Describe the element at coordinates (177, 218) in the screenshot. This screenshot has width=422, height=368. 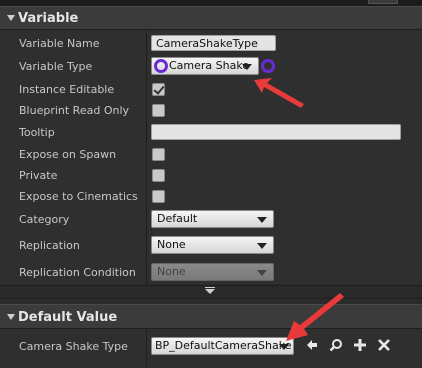
I see `category-value: Default` at that location.